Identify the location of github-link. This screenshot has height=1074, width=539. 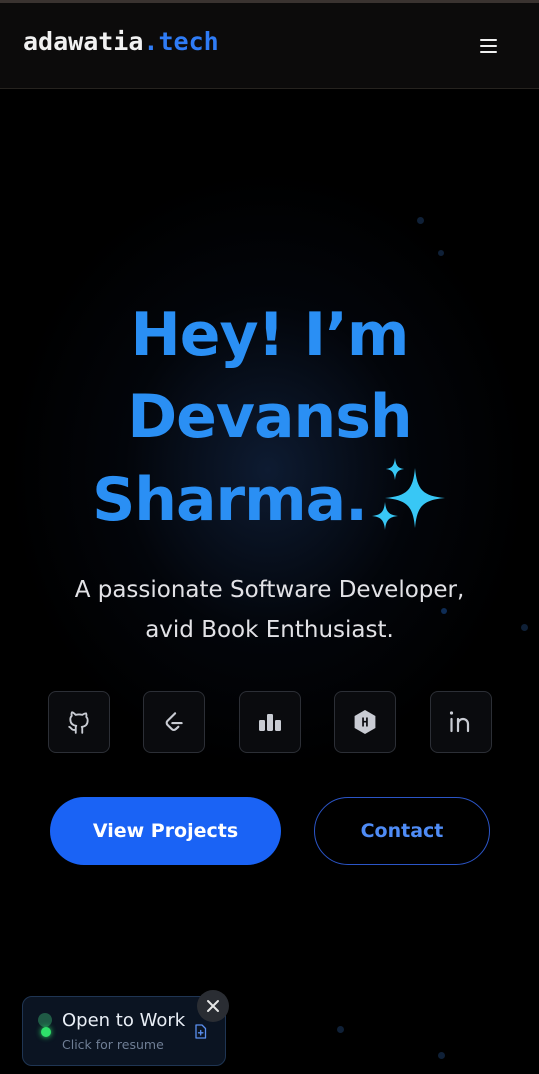
(79, 722).